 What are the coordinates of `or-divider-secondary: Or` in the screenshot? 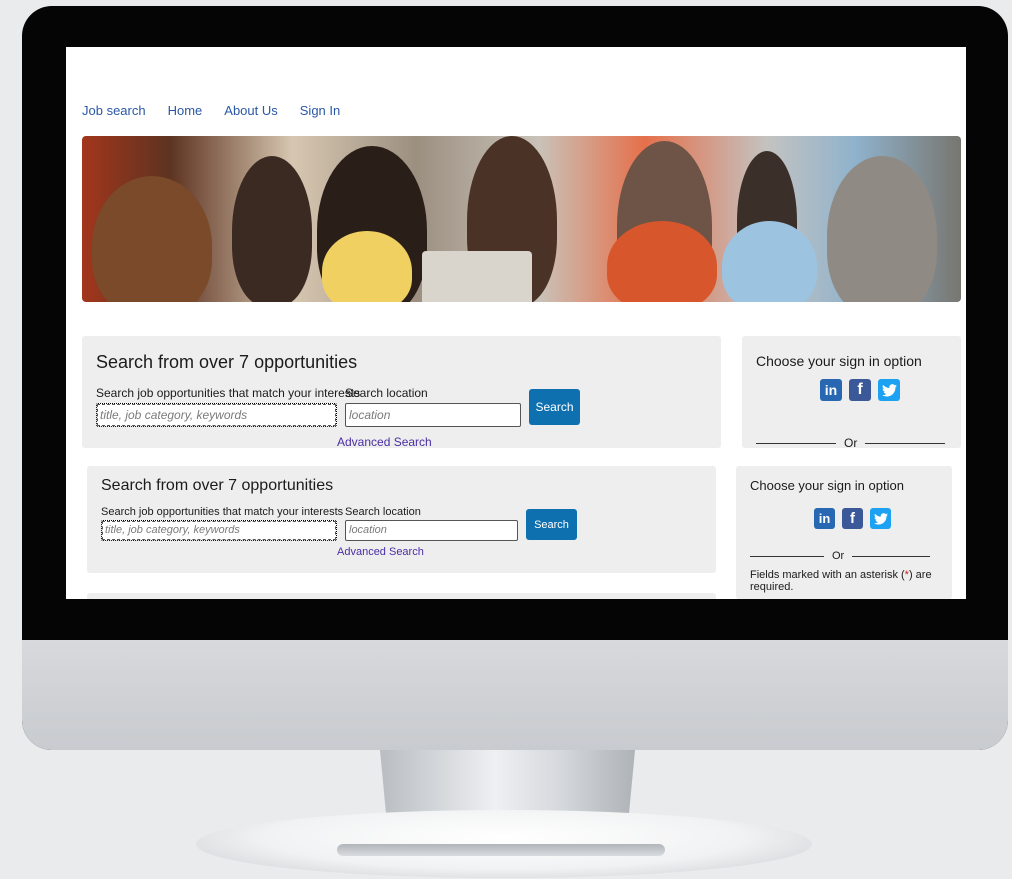 It's located at (840, 556).